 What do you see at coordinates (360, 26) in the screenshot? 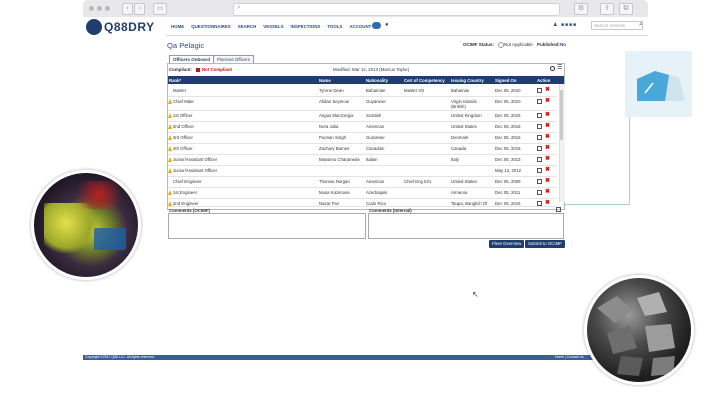
I see `nav-account: ACCOUNT` at bounding box center [360, 26].